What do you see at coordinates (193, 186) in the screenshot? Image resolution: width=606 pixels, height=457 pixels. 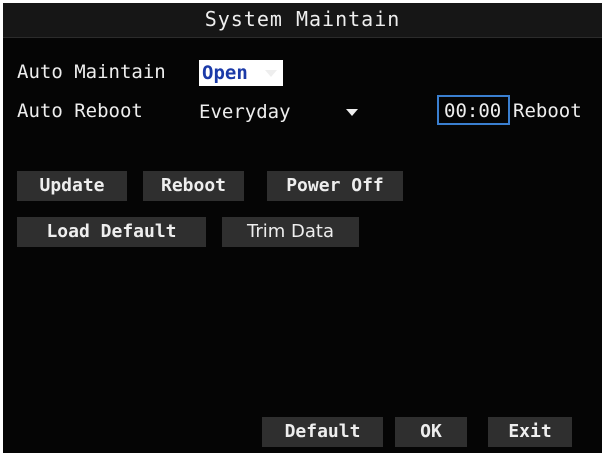 I see `reboot-button: Reboot` at bounding box center [193, 186].